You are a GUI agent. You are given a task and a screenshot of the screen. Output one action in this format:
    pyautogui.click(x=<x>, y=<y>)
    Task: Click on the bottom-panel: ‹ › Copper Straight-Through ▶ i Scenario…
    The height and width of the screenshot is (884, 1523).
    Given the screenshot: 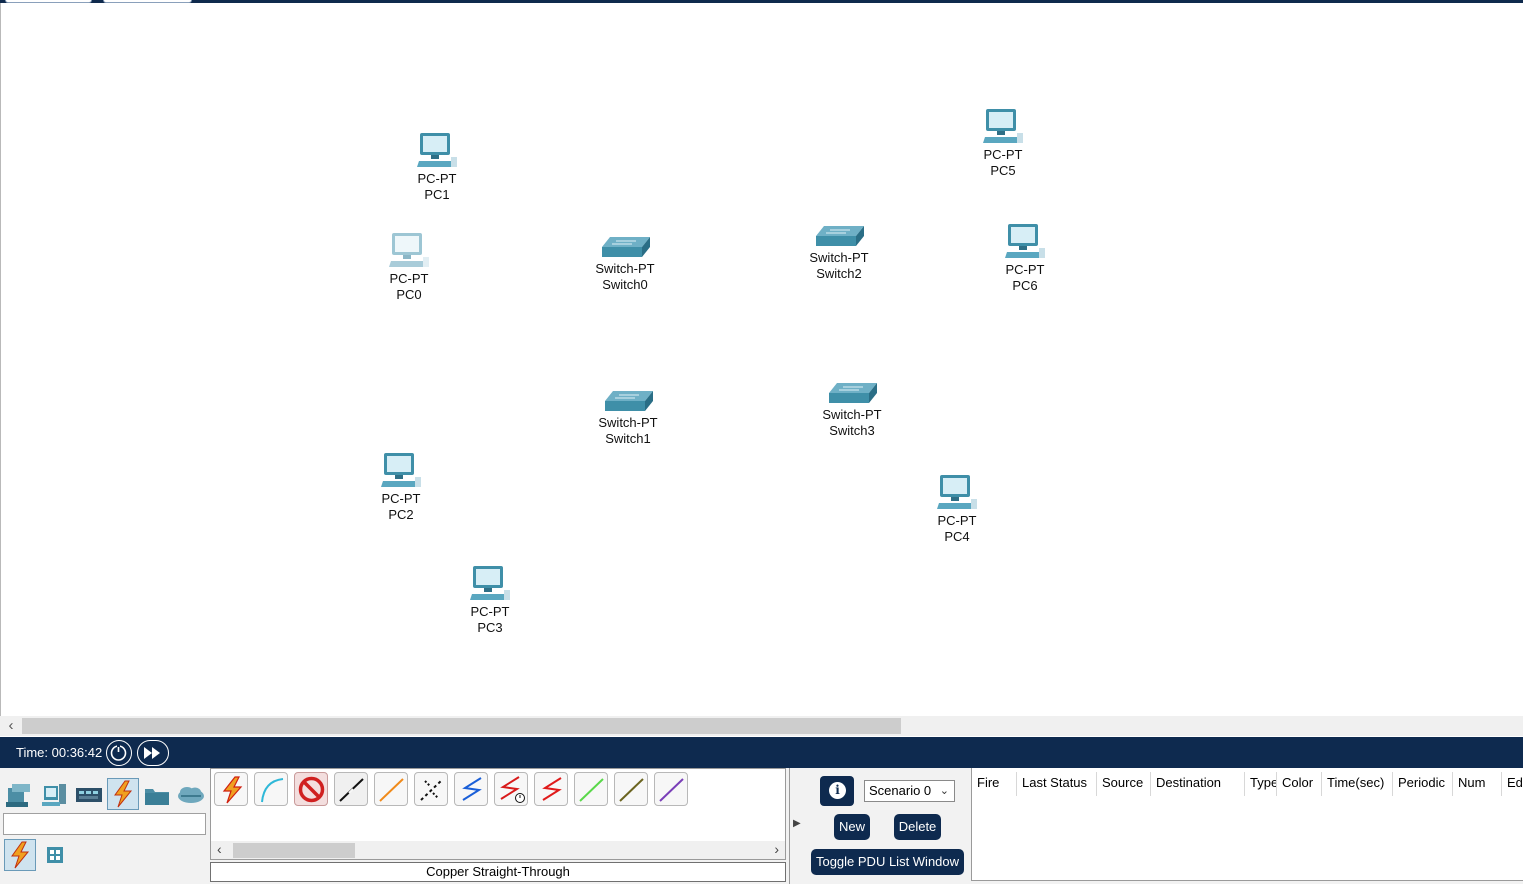 What is the action you would take?
    pyautogui.click(x=761, y=826)
    